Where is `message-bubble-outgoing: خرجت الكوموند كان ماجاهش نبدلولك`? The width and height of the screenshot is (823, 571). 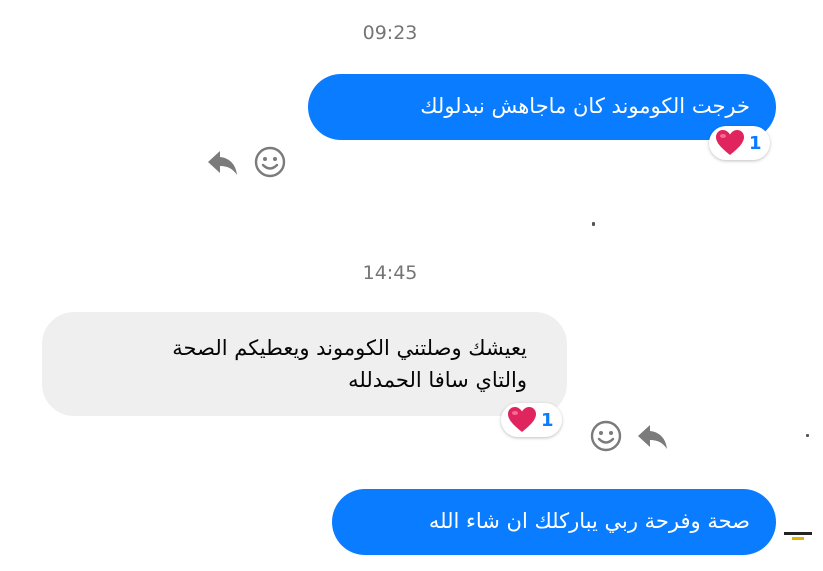
message-bubble-outgoing: خرجت الكوموند كان ماجاهش نبدلولك is located at coordinates (542, 107).